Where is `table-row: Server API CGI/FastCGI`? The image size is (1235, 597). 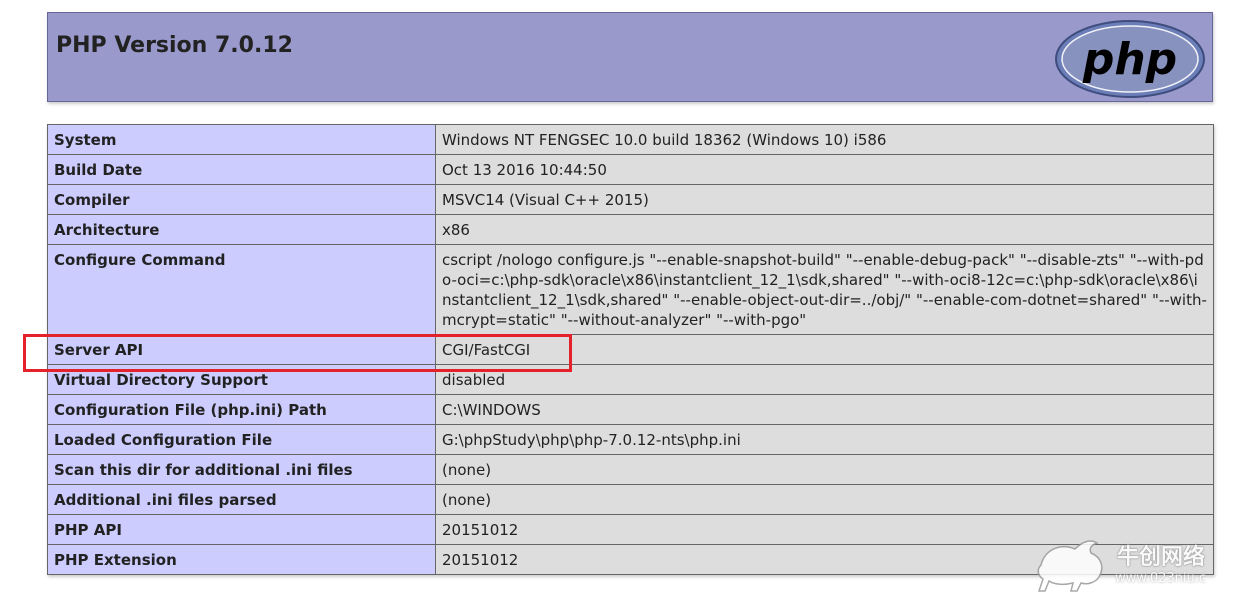 table-row: Server API CGI/FastCGI is located at coordinates (630, 349).